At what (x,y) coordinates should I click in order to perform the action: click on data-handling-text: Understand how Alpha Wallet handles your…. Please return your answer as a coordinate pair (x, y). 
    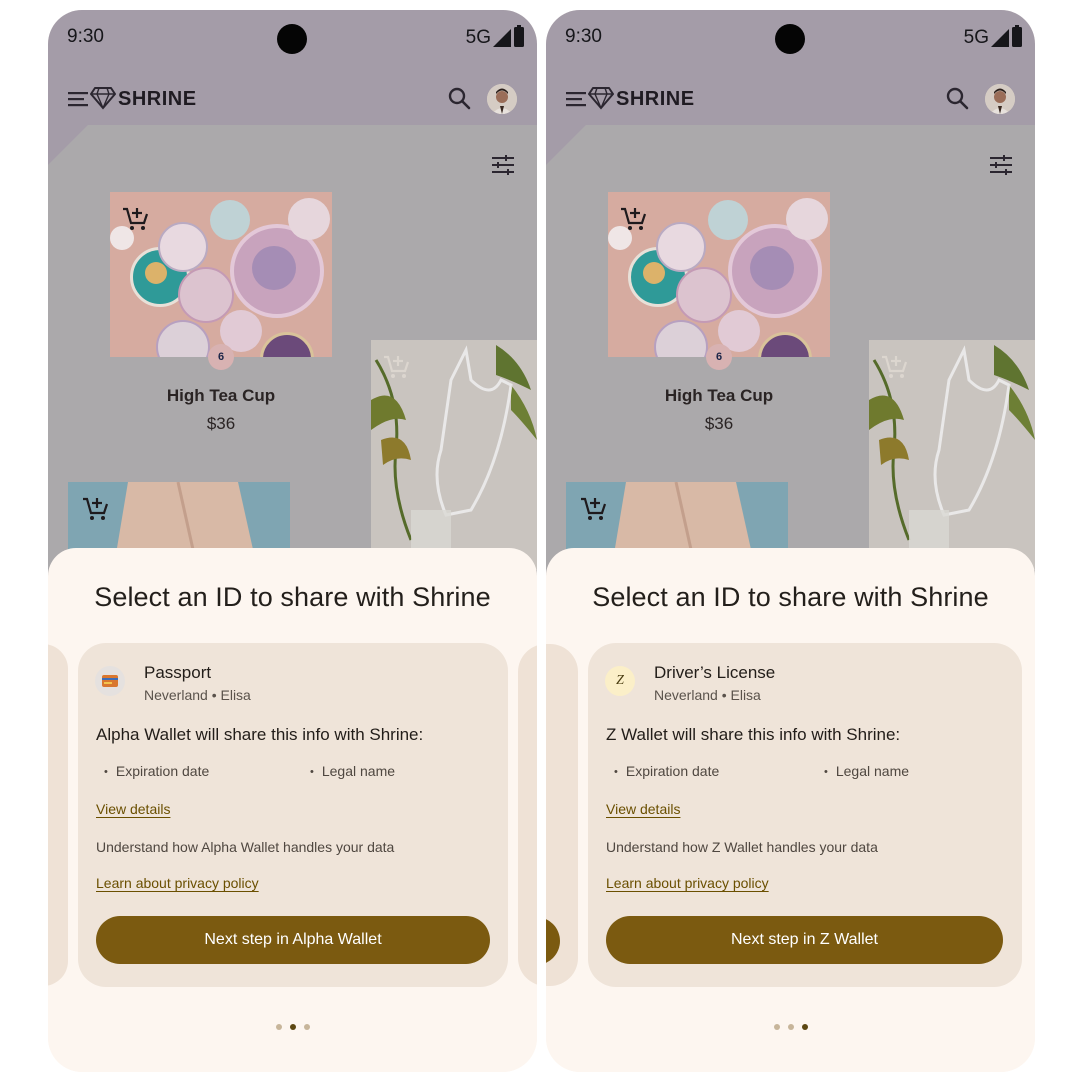
    Looking at the image, I should click on (245, 847).